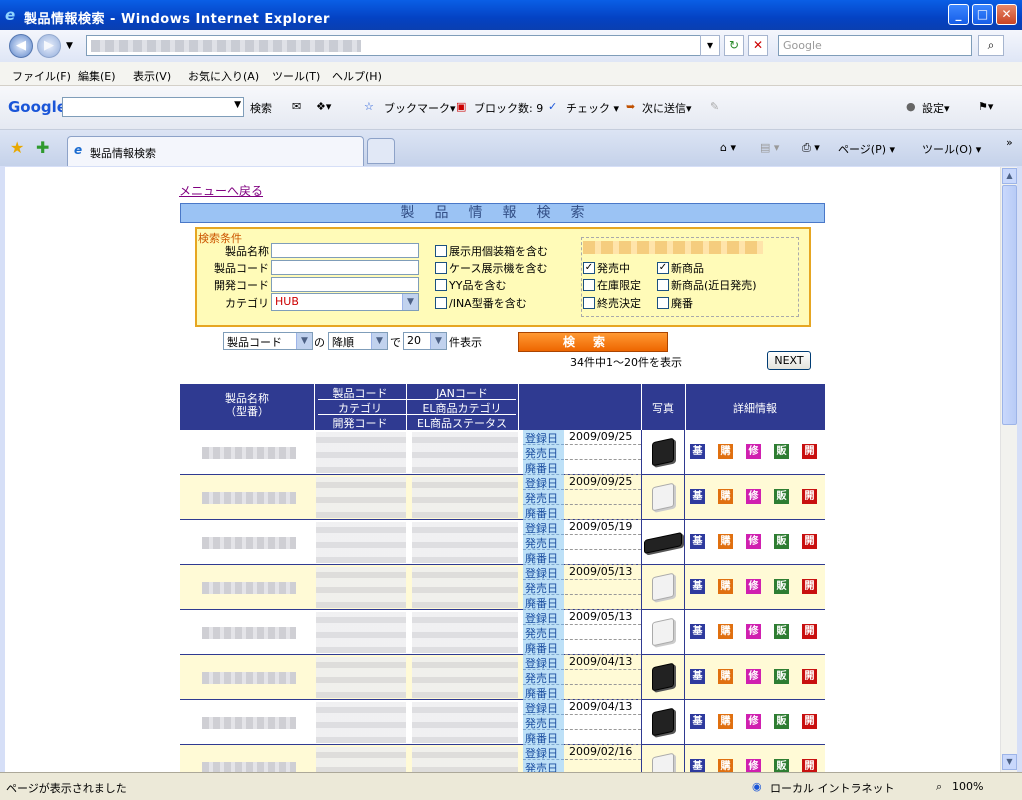  I want to click on favorites-star-icon: ★, so click(17, 147).